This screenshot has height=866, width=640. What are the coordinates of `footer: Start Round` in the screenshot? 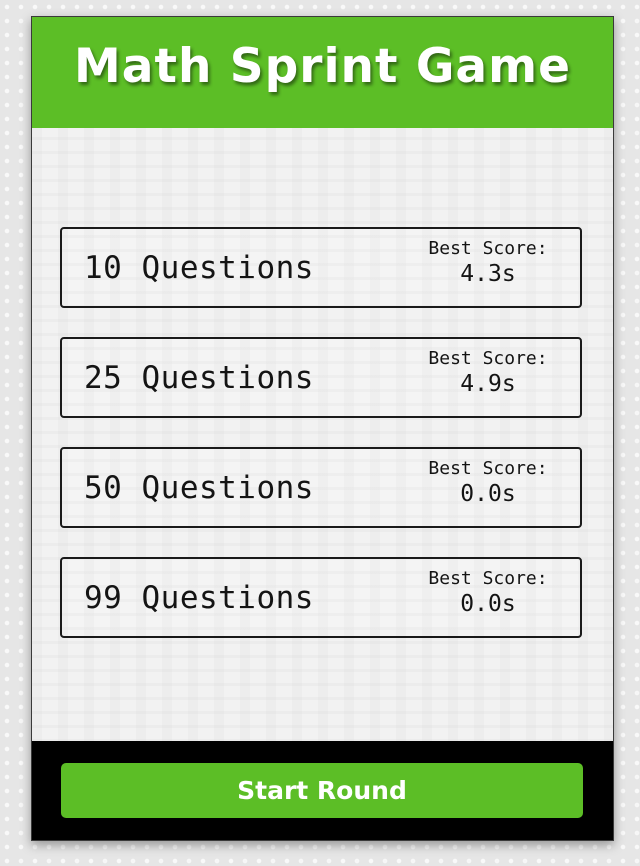 It's located at (322, 790).